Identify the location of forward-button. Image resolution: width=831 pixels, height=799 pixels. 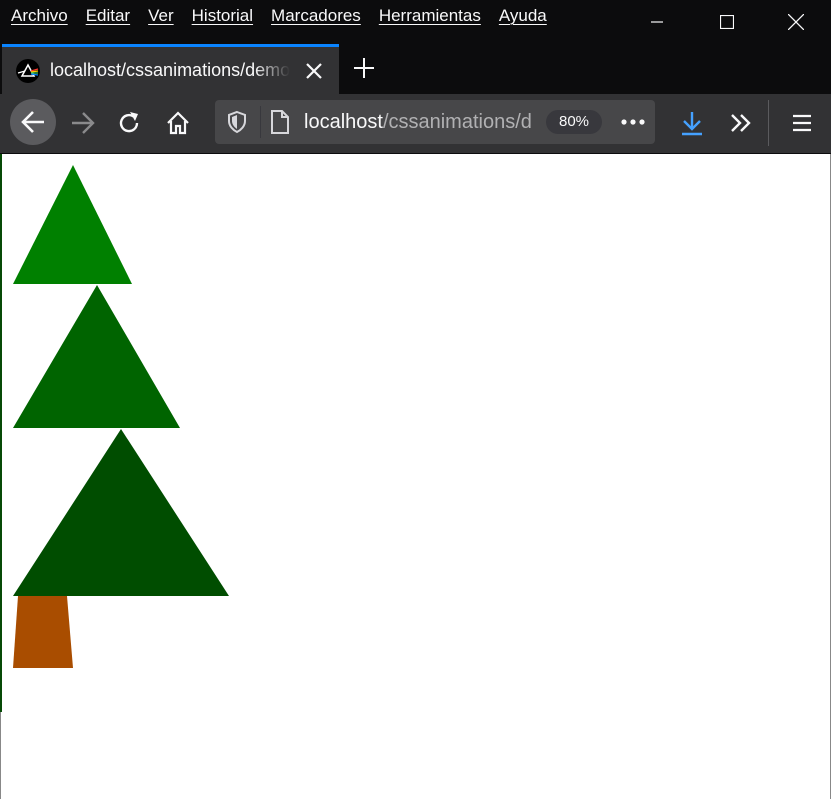
(83, 123).